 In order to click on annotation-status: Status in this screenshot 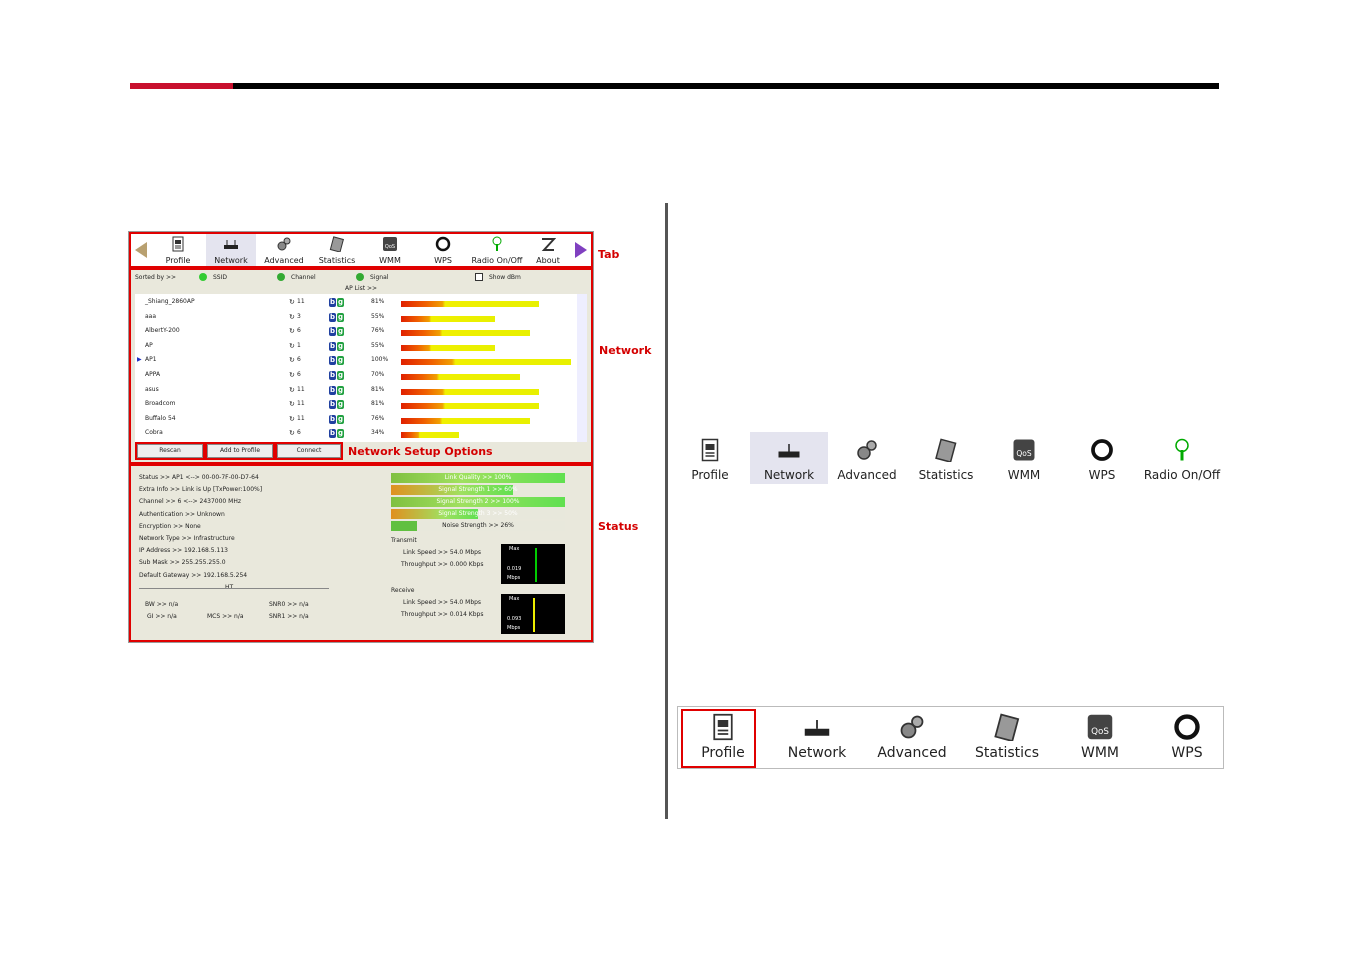, I will do `click(618, 526)`.